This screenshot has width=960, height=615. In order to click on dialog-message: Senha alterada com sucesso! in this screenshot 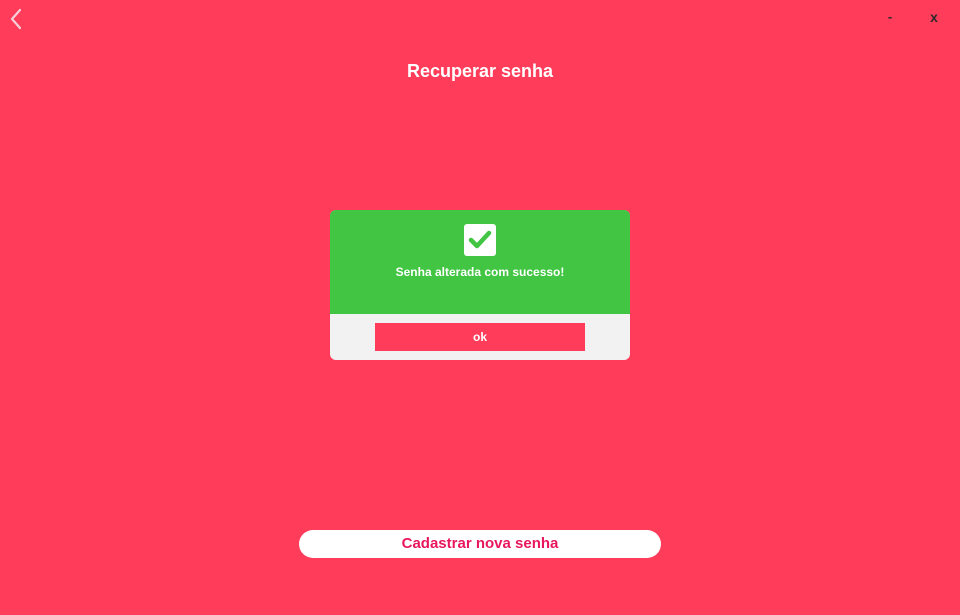, I will do `click(480, 272)`.